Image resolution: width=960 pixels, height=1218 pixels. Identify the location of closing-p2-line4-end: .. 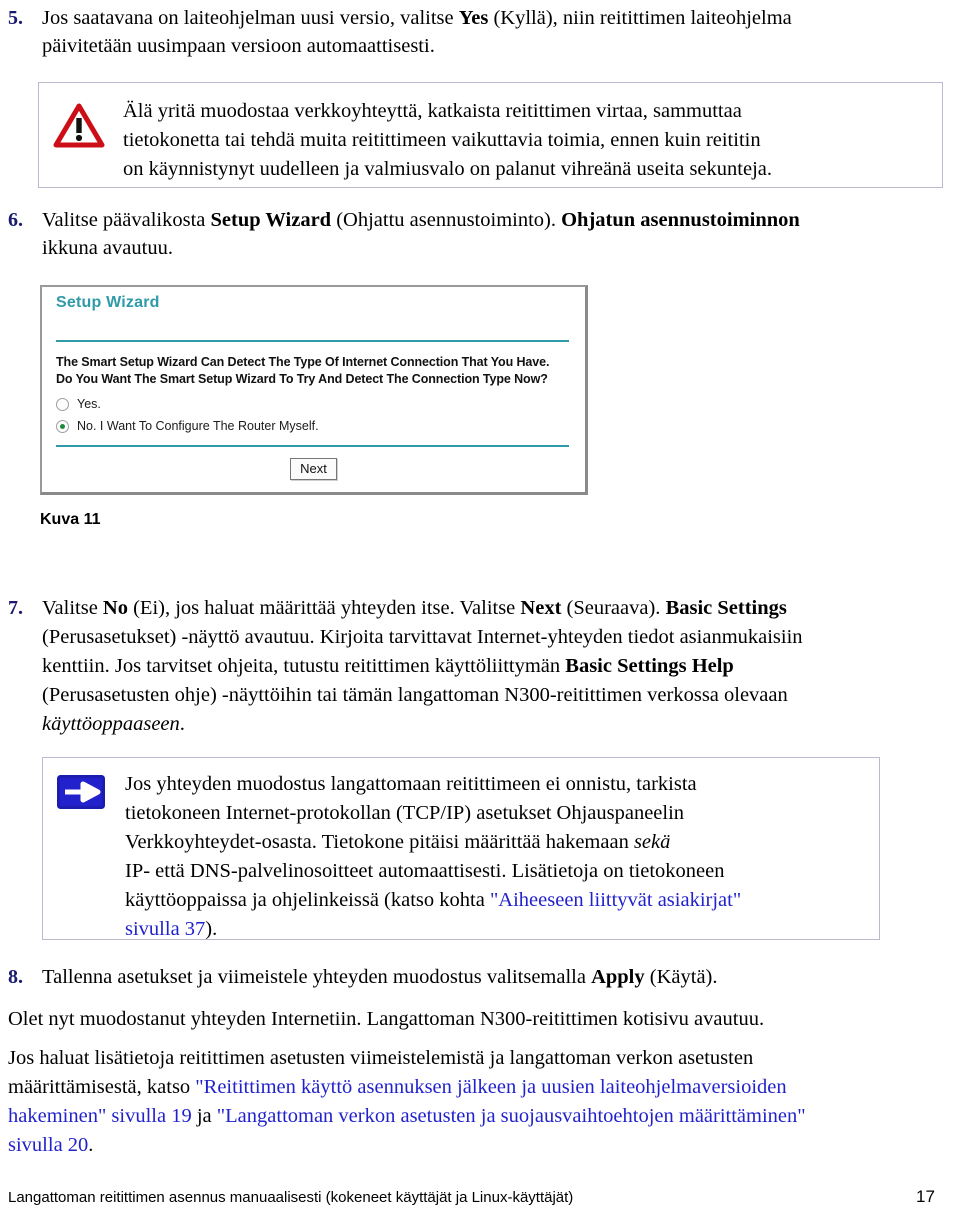
(91, 1145).